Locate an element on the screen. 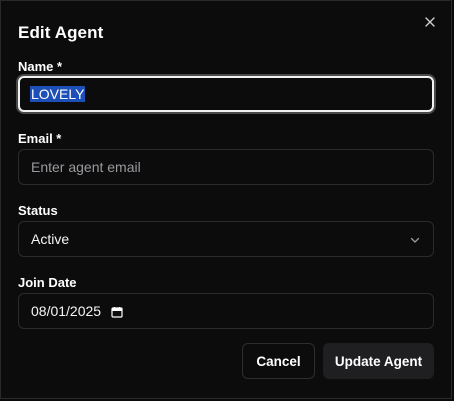 Image resolution: width=454 pixels, height=401 pixels. status-select-value: Active is located at coordinates (50, 239).